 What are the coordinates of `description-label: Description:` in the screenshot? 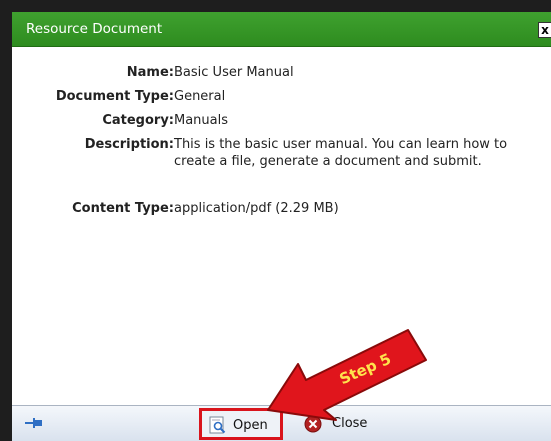 It's located at (129, 144).